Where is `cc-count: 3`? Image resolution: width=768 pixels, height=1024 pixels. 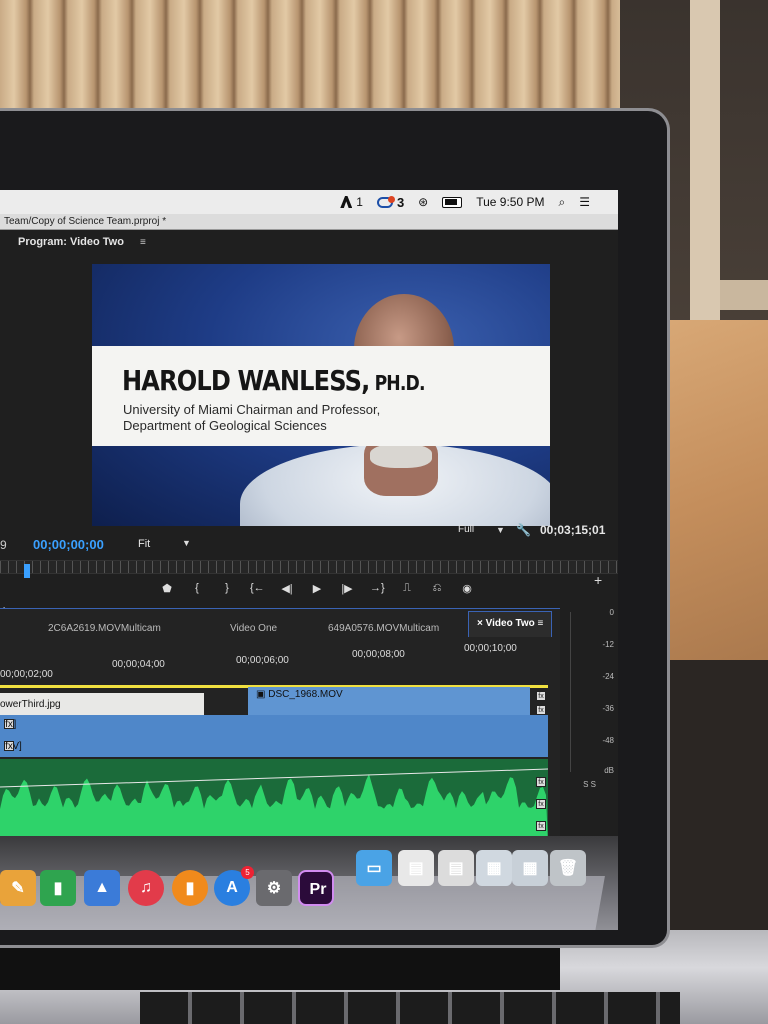
cc-count: 3 is located at coordinates (400, 202).